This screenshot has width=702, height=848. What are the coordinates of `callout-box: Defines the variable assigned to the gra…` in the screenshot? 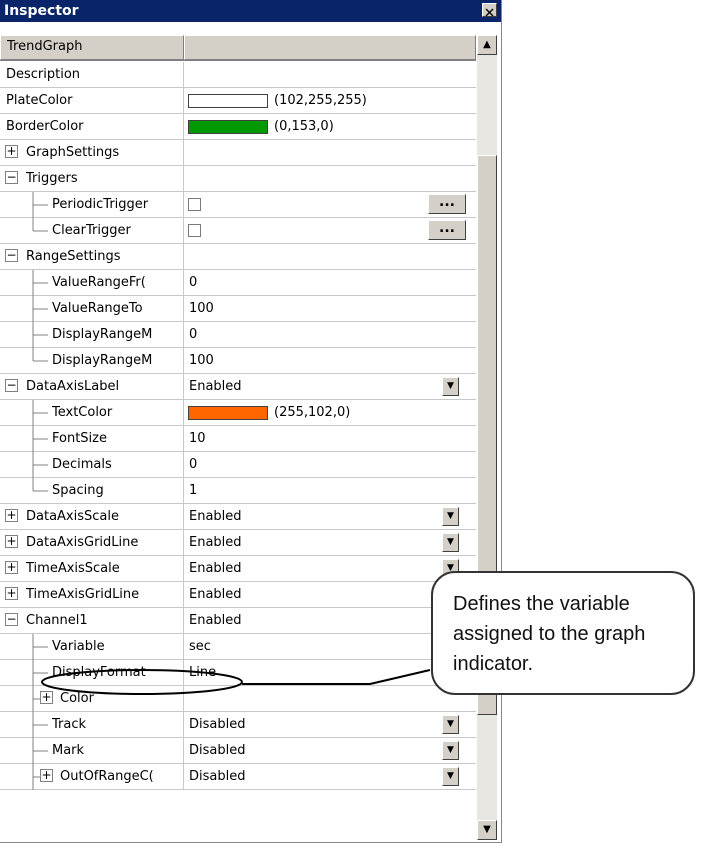 It's located at (563, 633).